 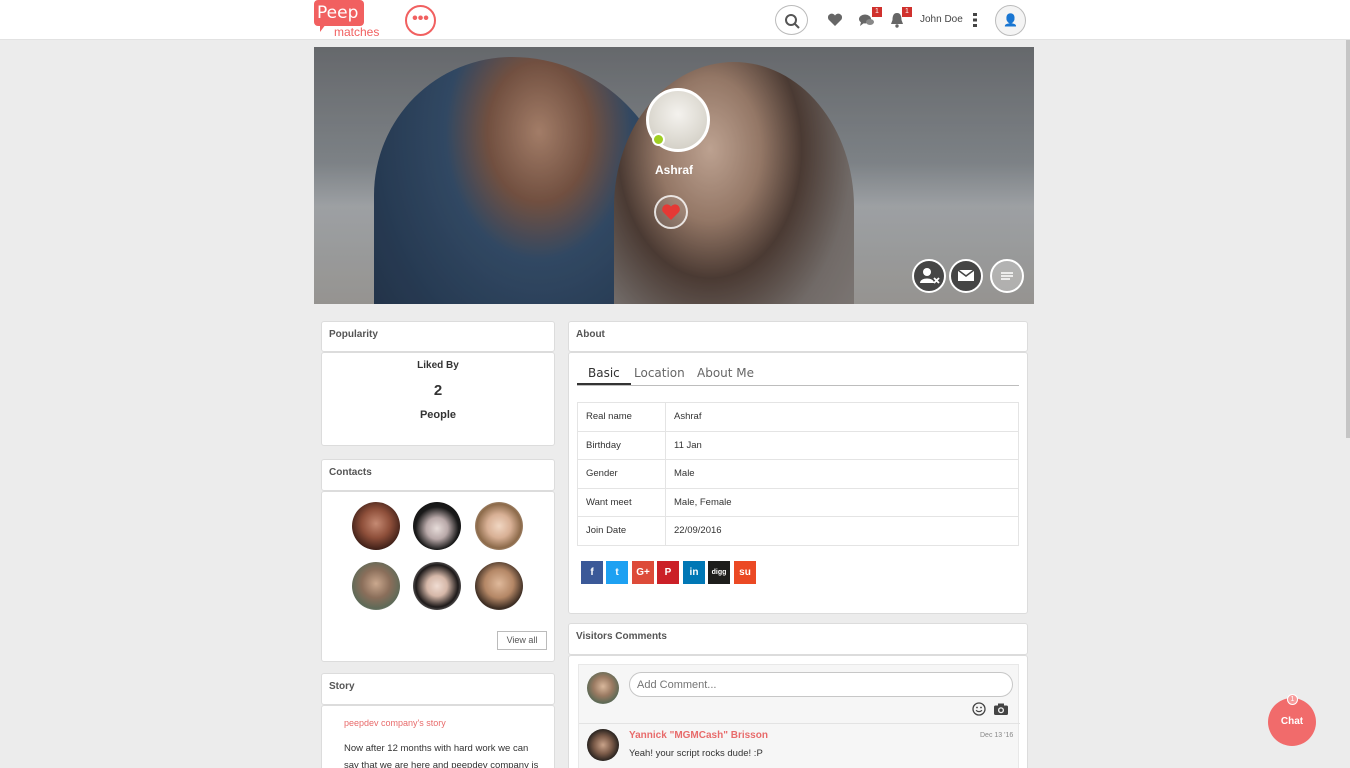 What do you see at coordinates (745, 572) in the screenshot?
I see `stumbleupon-share-icon: su` at bounding box center [745, 572].